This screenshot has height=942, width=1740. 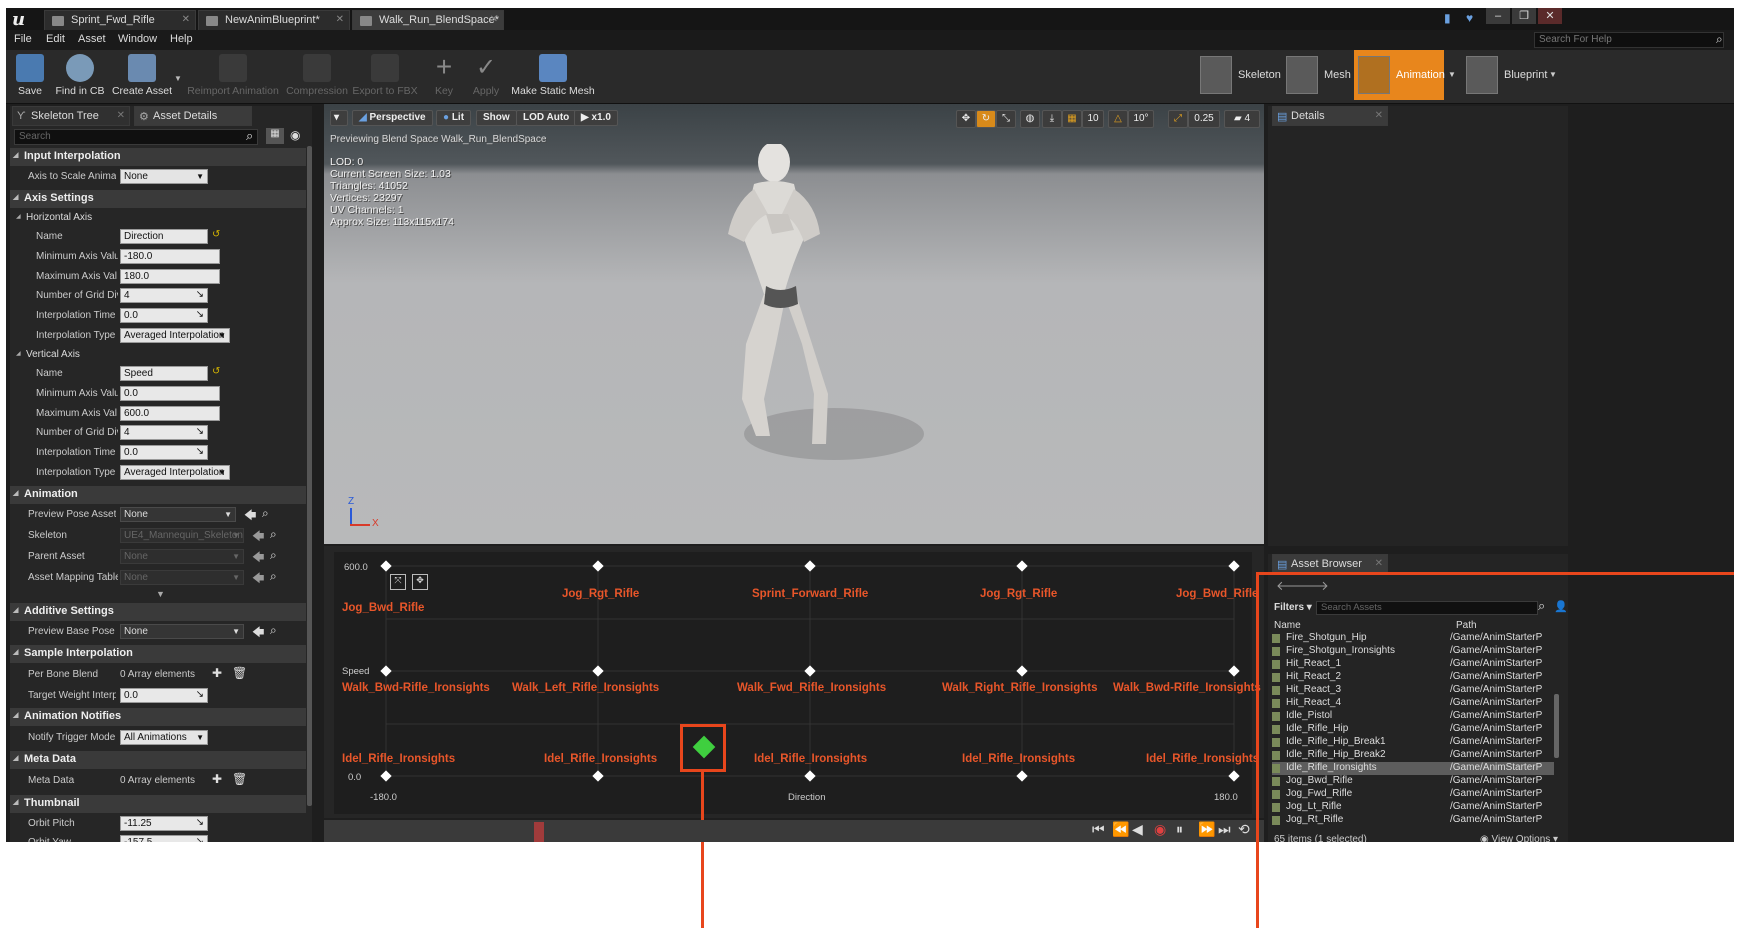 I want to click on subsection-horizontal-axis: Horizontal Axis, so click(x=158, y=218).